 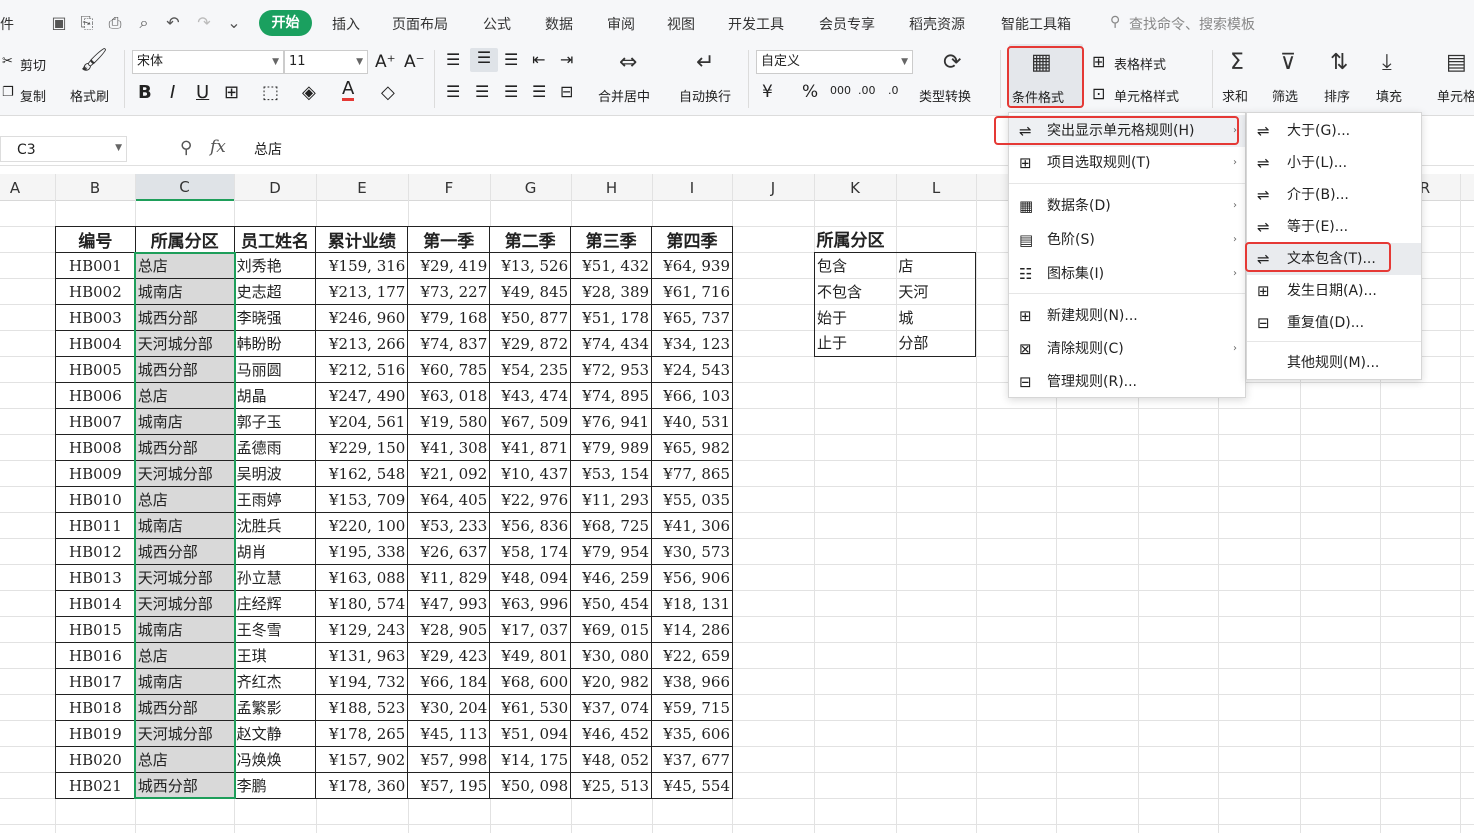 I want to click on table-cell: HB015, so click(x=95, y=629).